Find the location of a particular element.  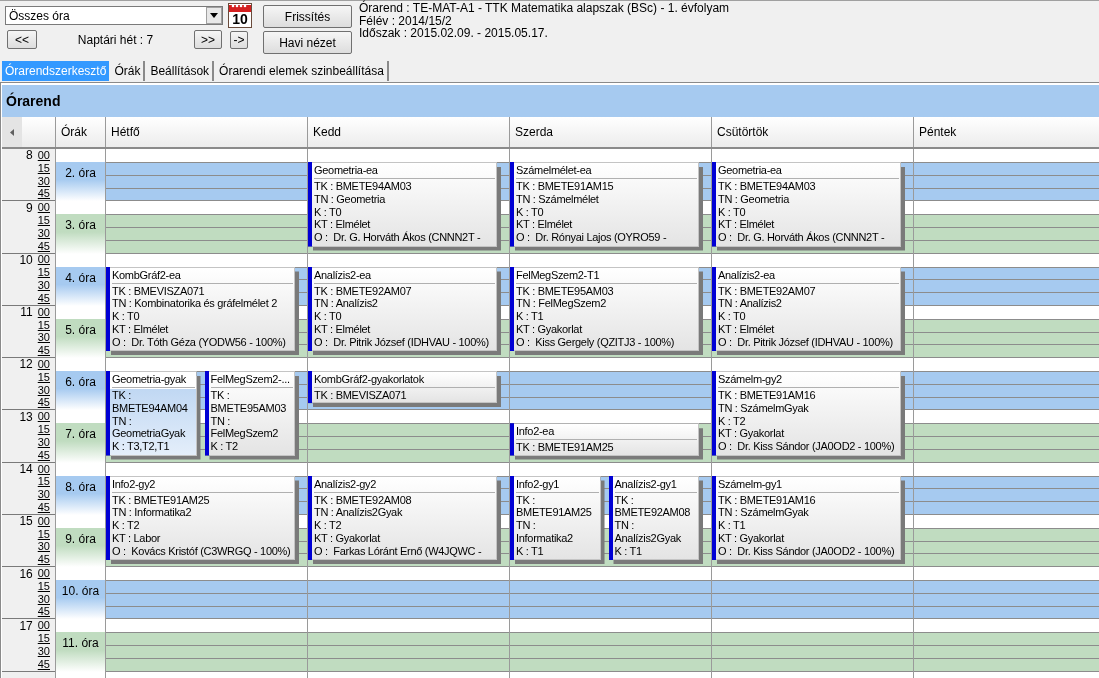

calendar-rings-icon is located at coordinates (240, 8).